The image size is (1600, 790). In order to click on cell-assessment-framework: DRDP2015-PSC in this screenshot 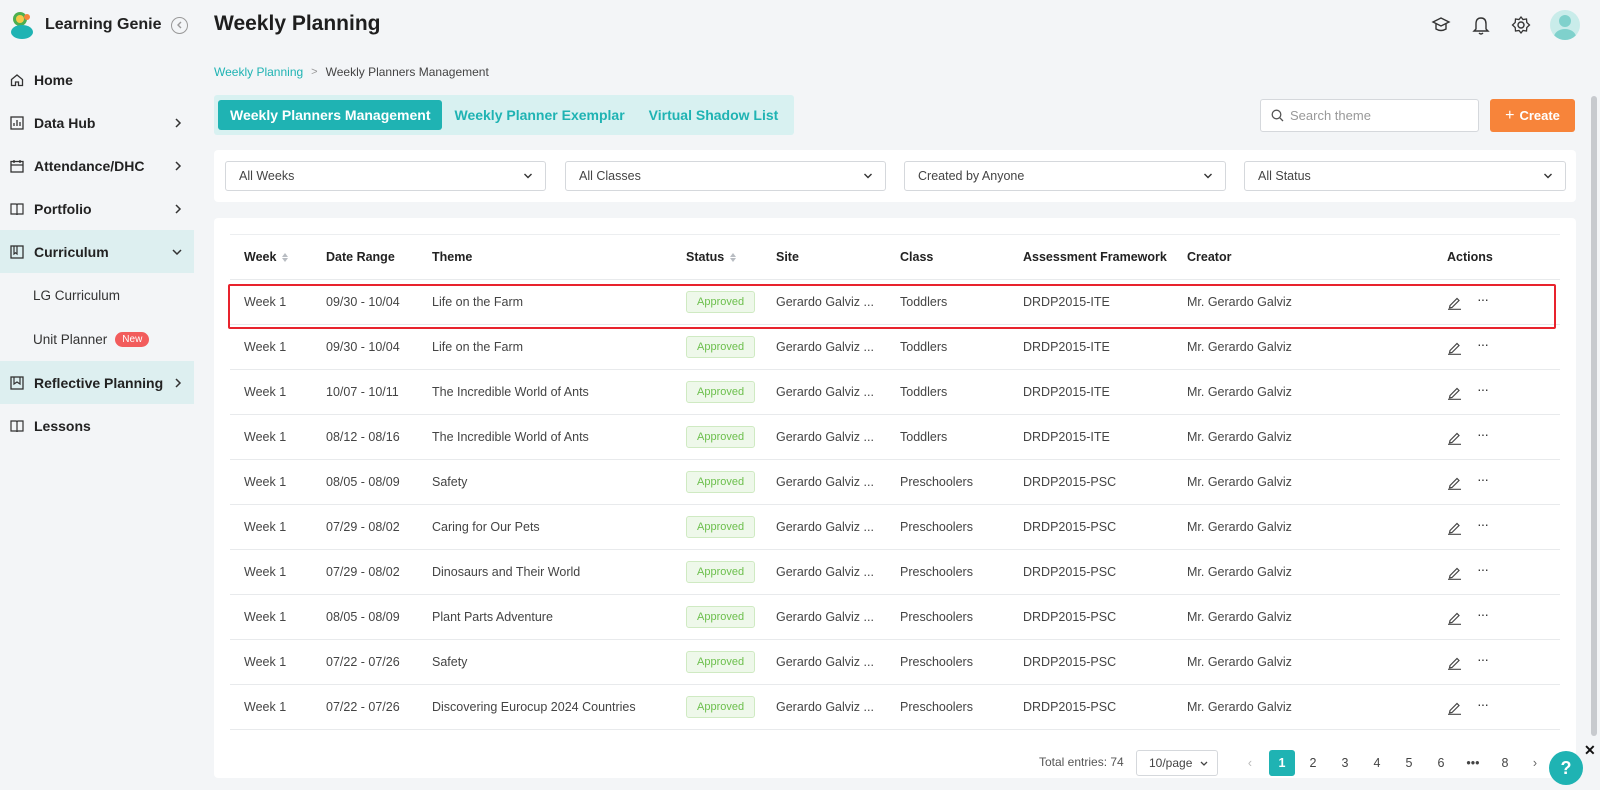, I will do `click(1070, 572)`.